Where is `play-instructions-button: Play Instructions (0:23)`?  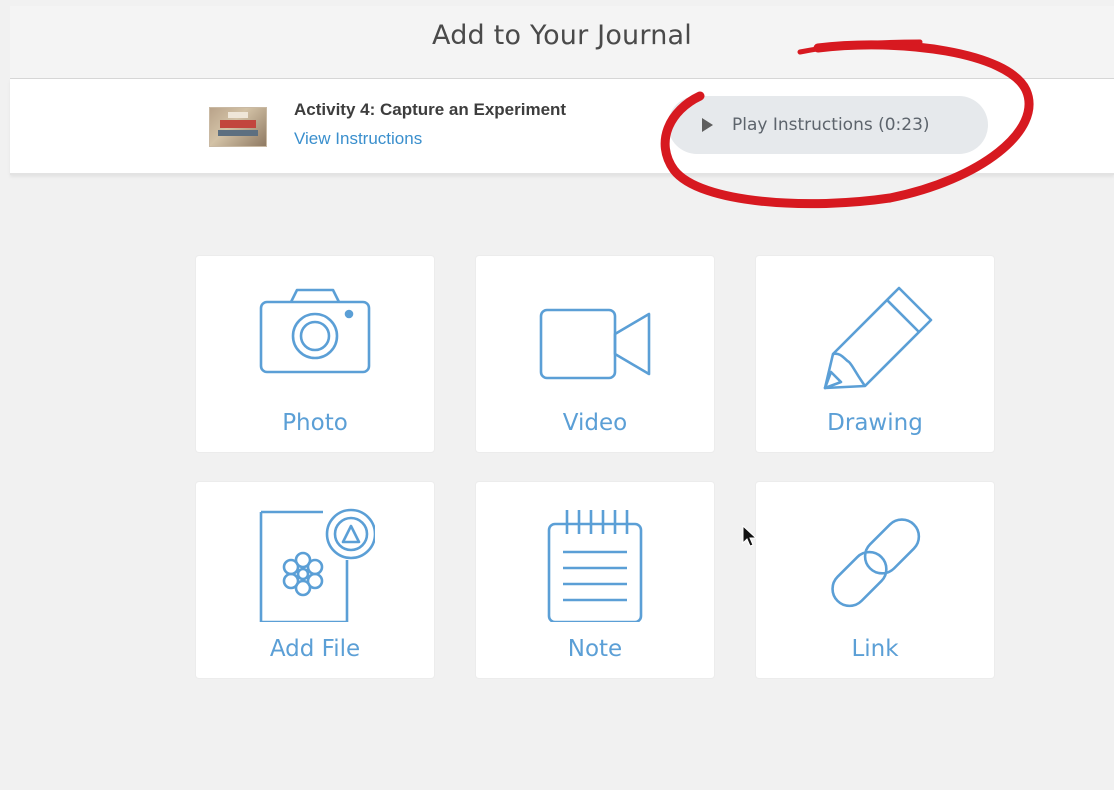
play-instructions-button: Play Instructions (0:23) is located at coordinates (828, 125).